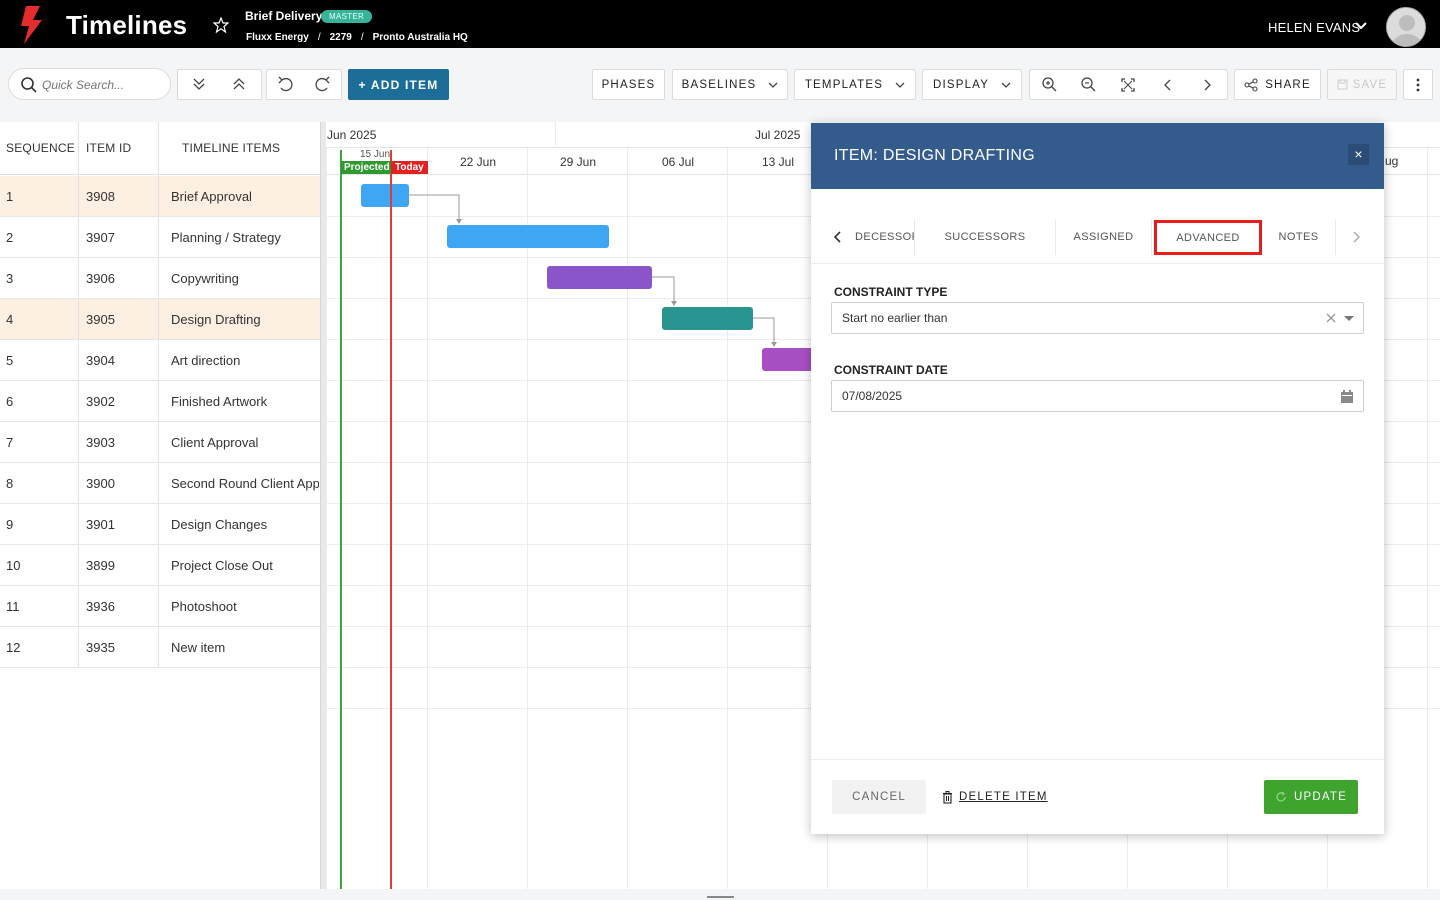 The height and width of the screenshot is (900, 1440). Describe the element at coordinates (160, 524) in the screenshot. I see `table-row: 9 3901 Design Changes` at that location.